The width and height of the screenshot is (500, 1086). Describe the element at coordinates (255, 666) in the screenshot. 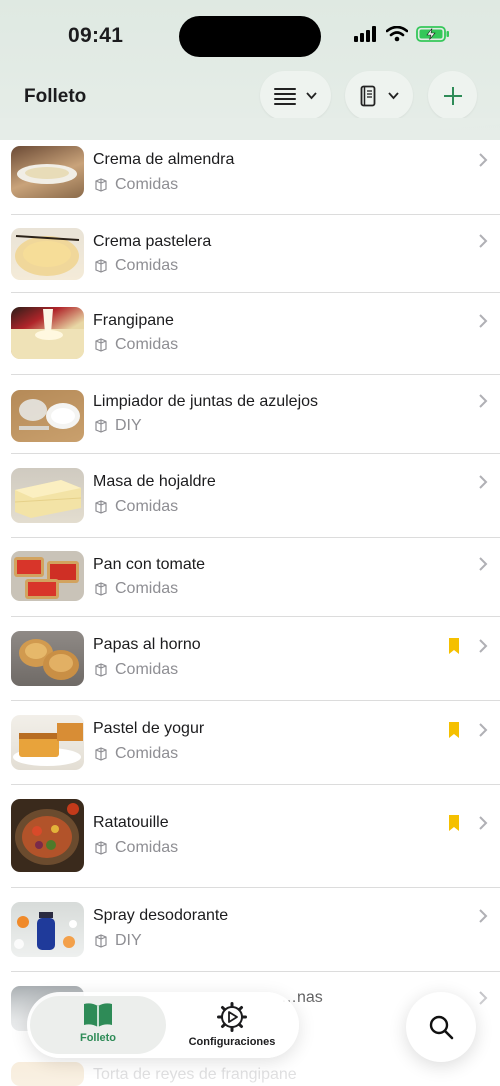

I see `list-item: Papas al horno Comidas` at that location.